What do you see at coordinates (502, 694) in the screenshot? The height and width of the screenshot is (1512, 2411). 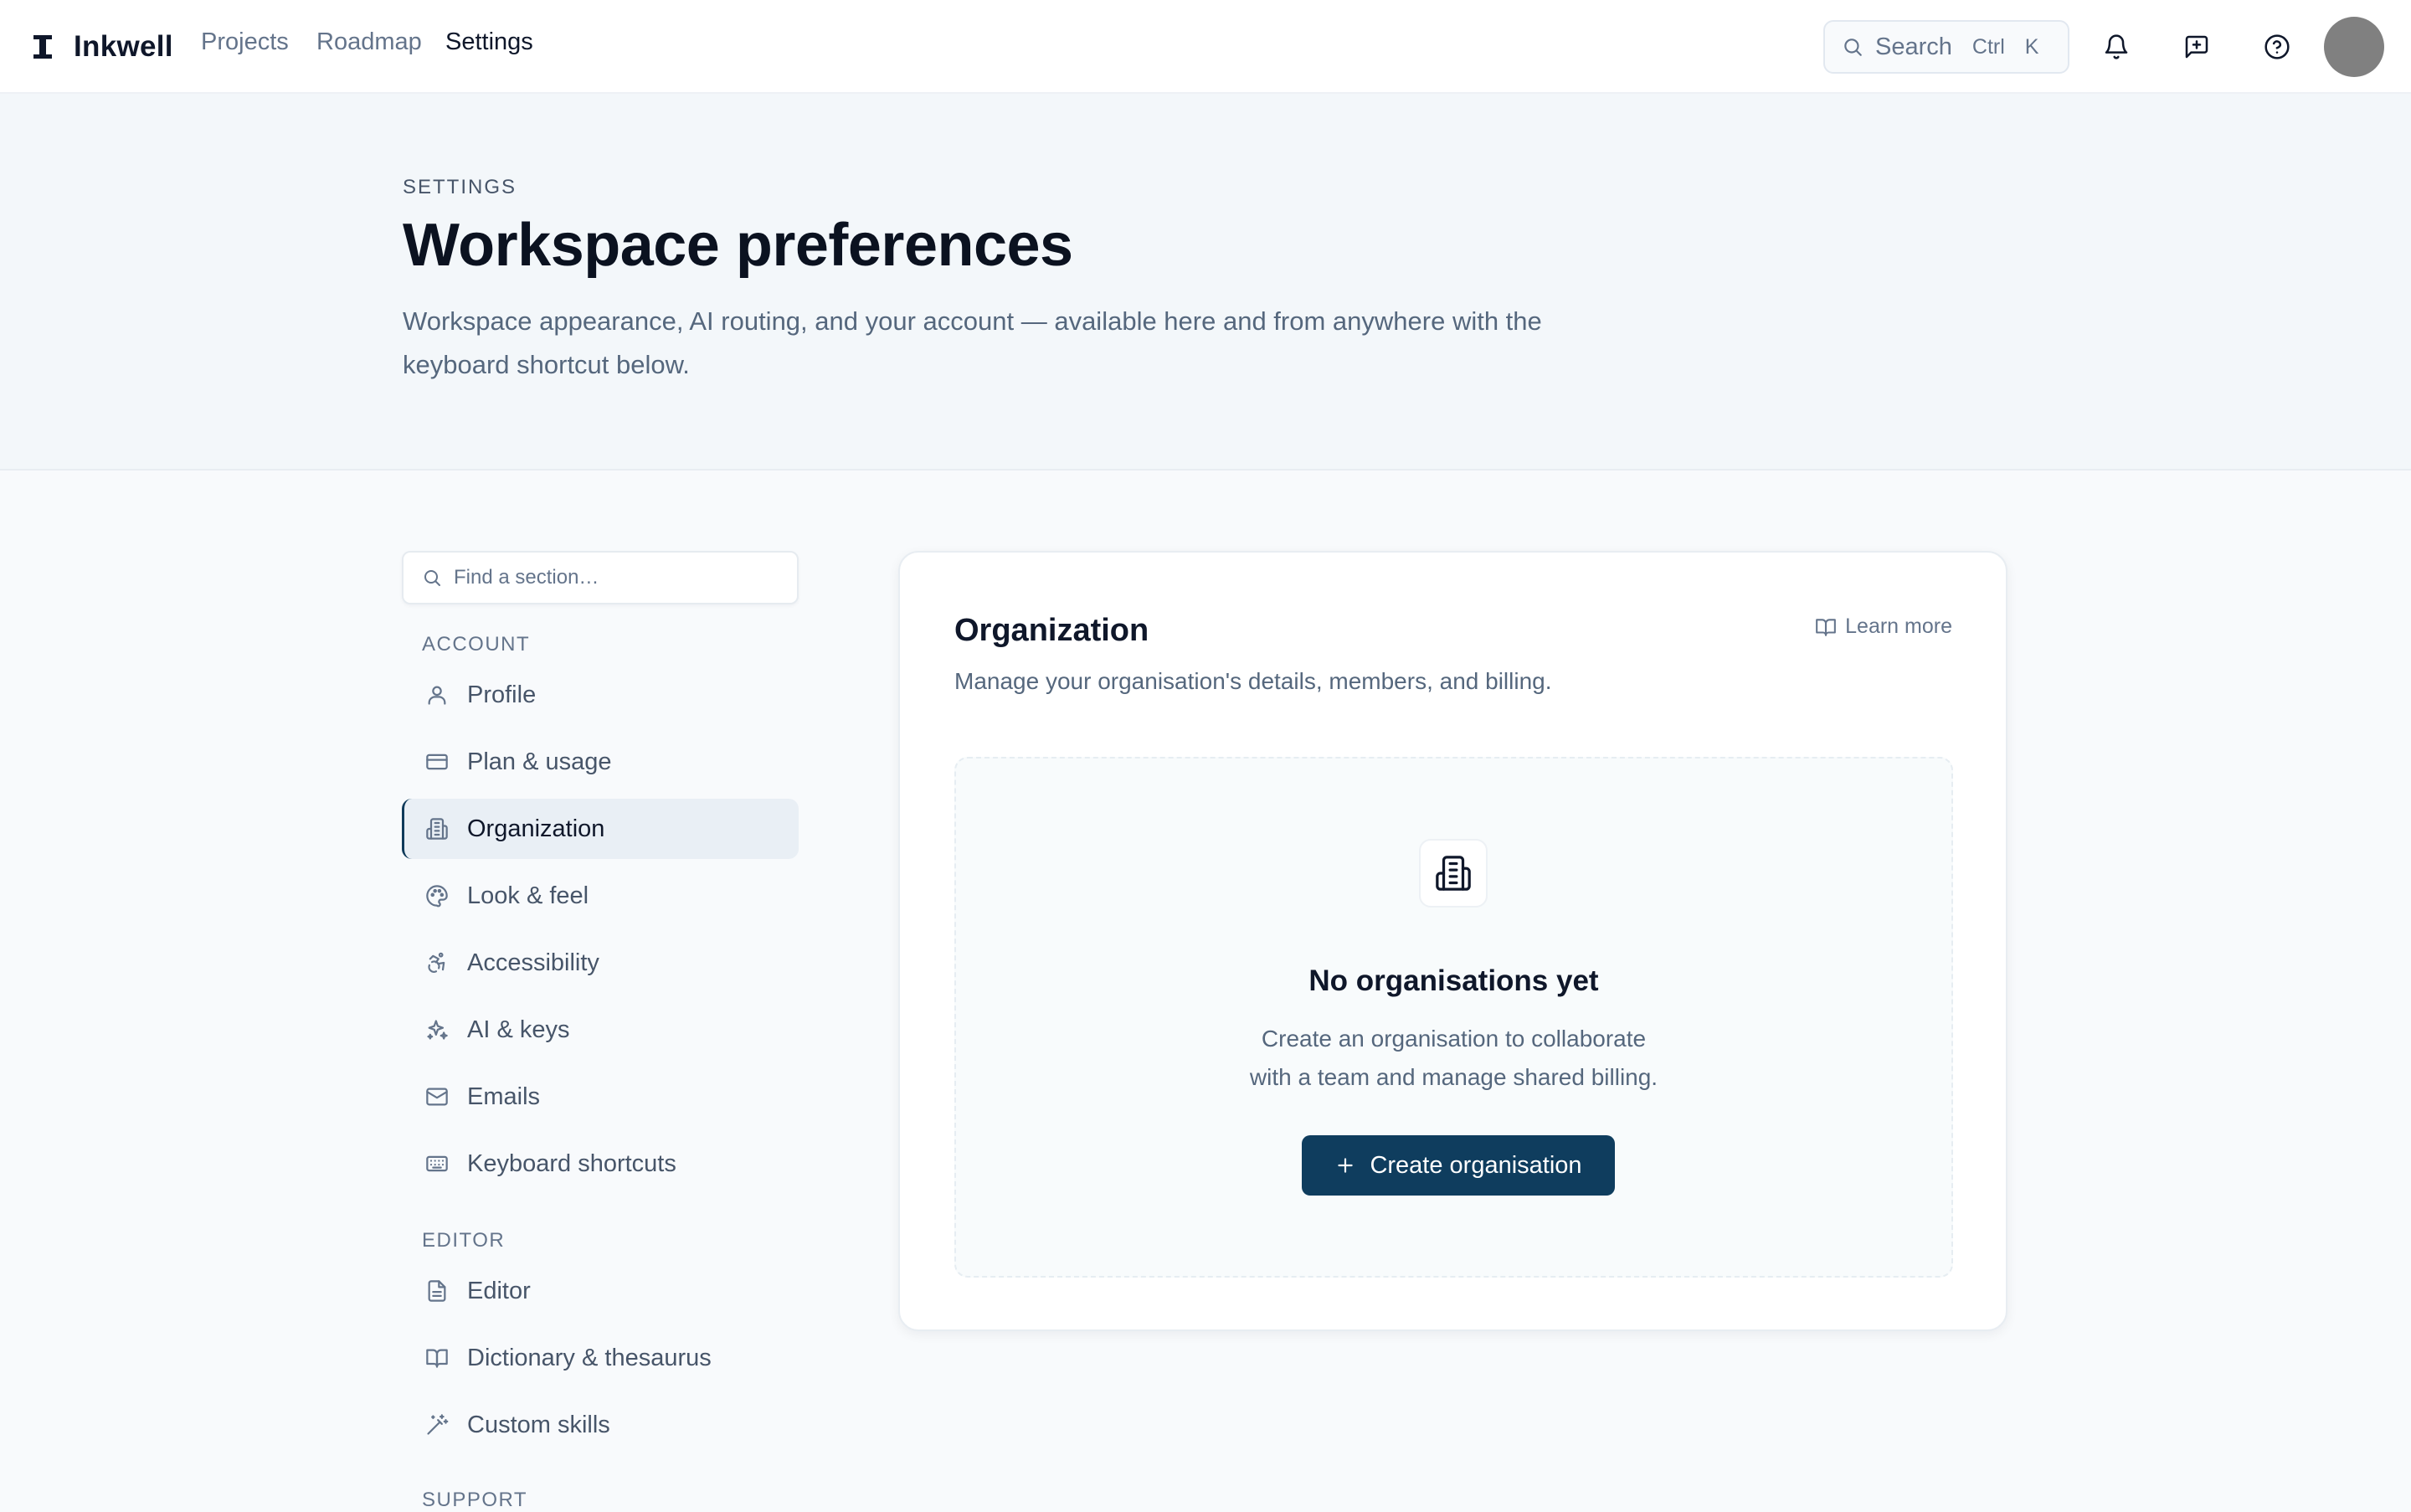 I see `sidebar-item-label: Profile` at bounding box center [502, 694].